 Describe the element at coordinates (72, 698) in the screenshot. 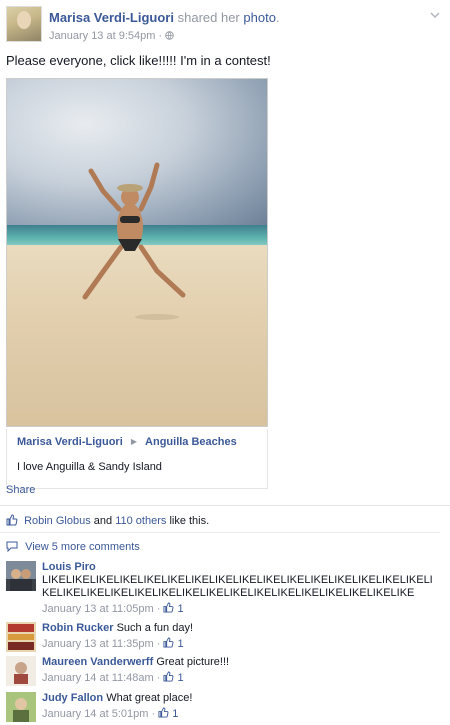

I see `comment-author-link: Judy Fallon` at that location.